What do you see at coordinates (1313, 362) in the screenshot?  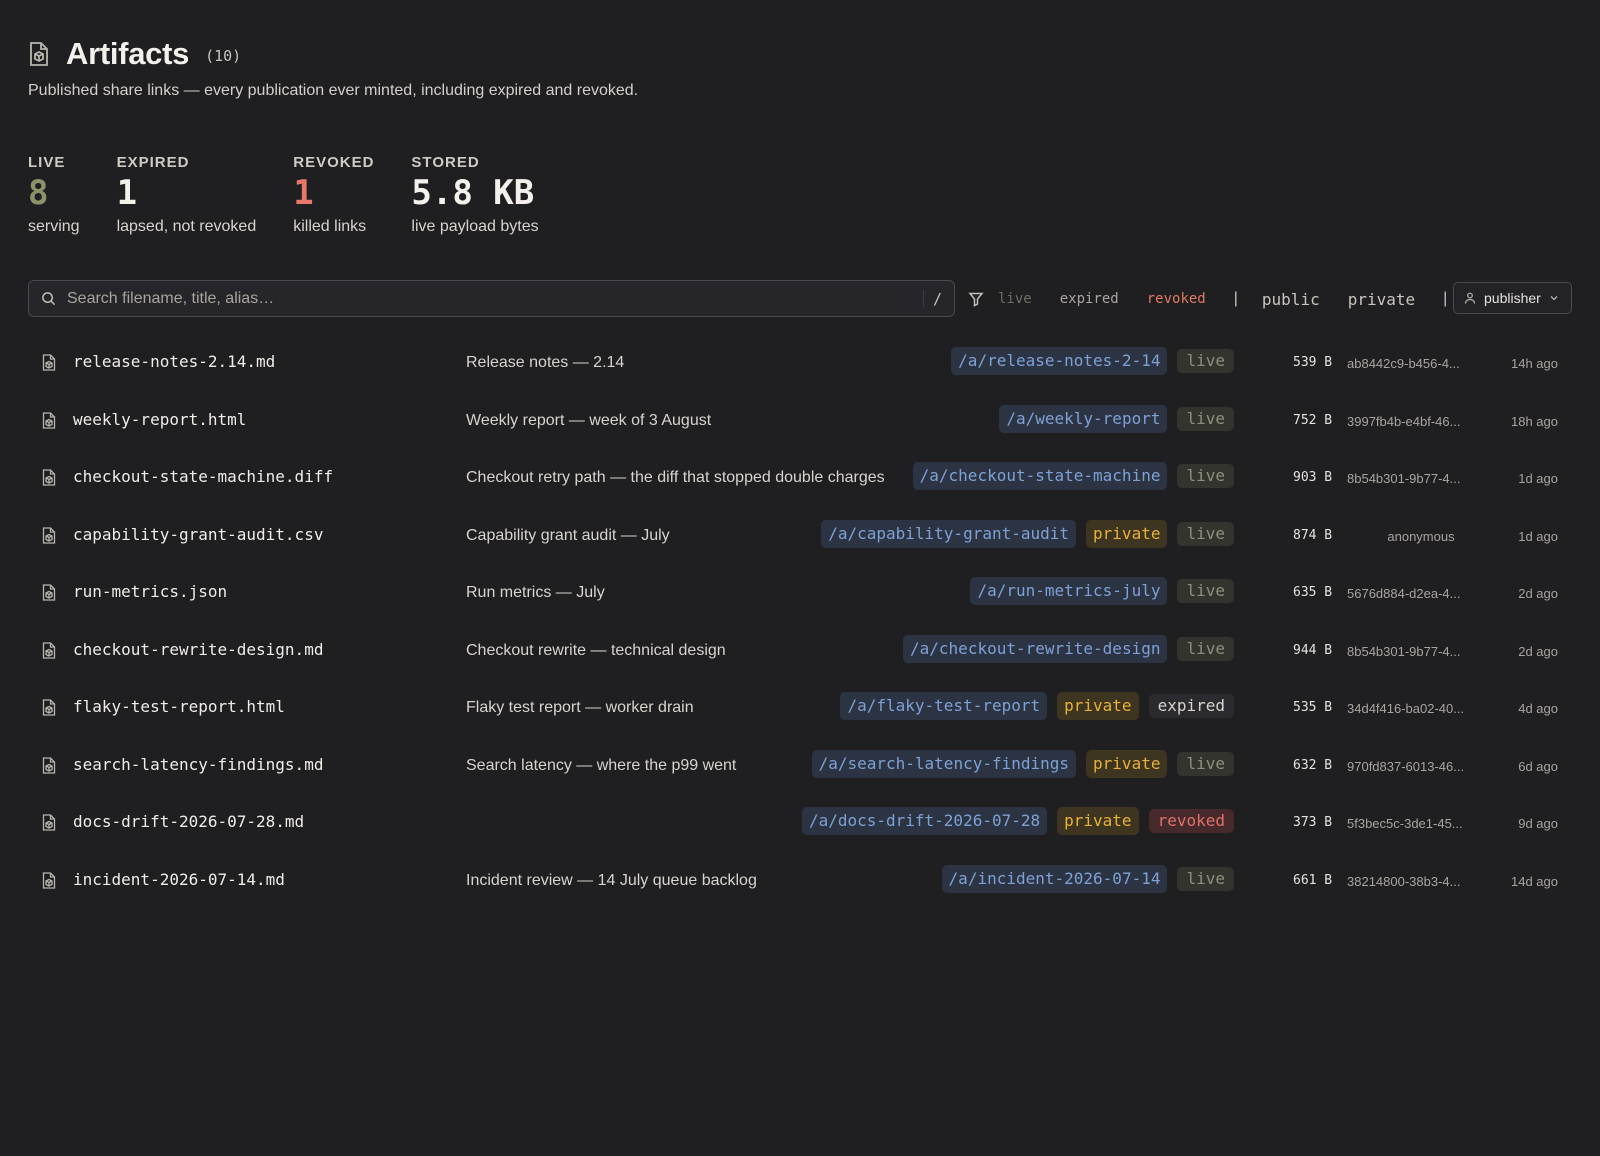 I see `artifact-size: 539 B` at bounding box center [1313, 362].